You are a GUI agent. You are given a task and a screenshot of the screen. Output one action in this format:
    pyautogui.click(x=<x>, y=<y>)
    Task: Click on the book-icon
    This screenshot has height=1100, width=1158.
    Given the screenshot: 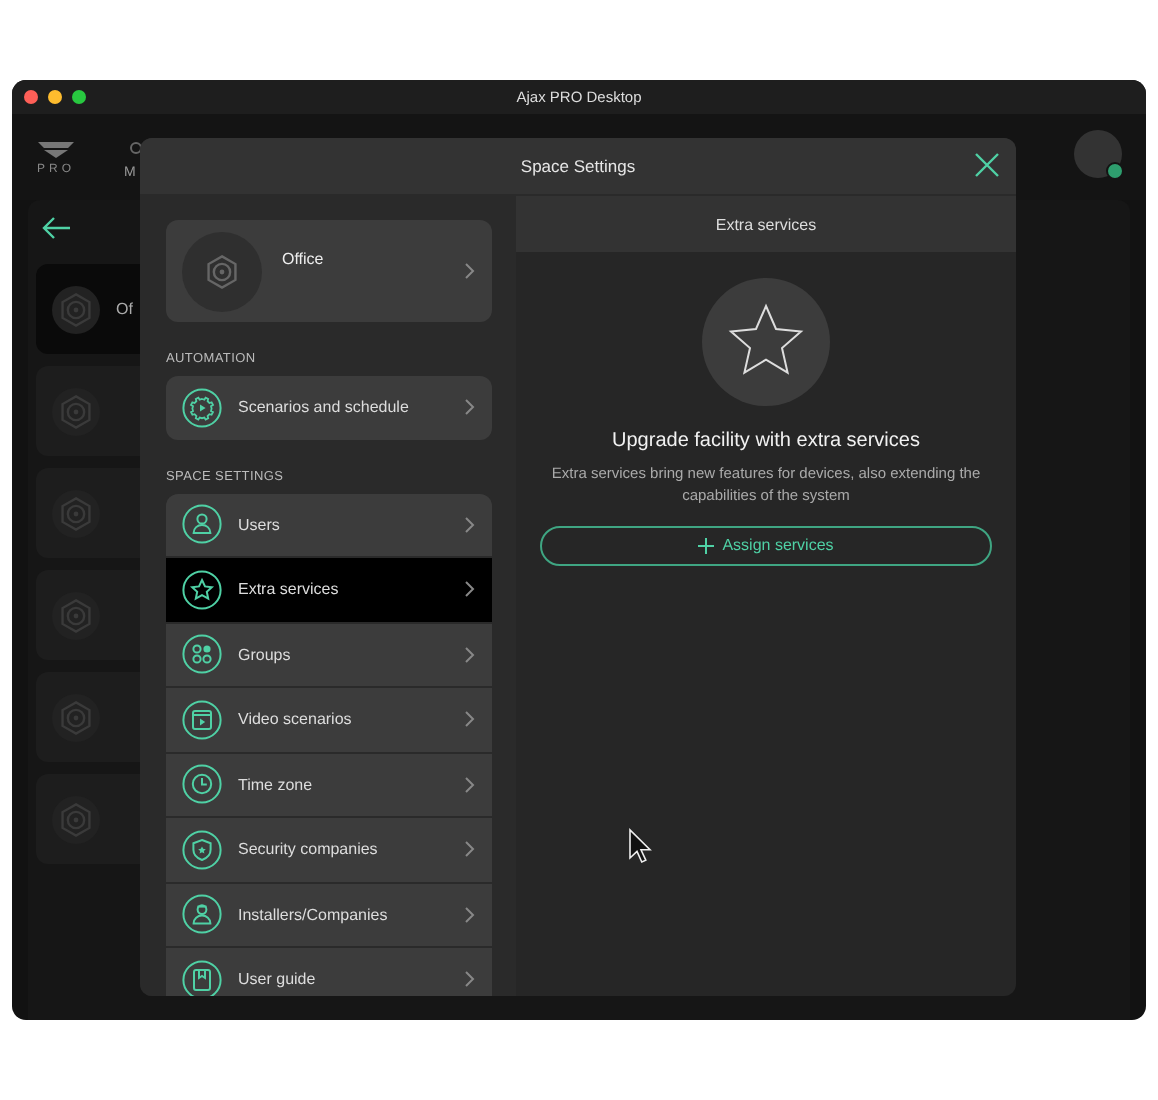 What is the action you would take?
    pyautogui.click(x=202, y=977)
    